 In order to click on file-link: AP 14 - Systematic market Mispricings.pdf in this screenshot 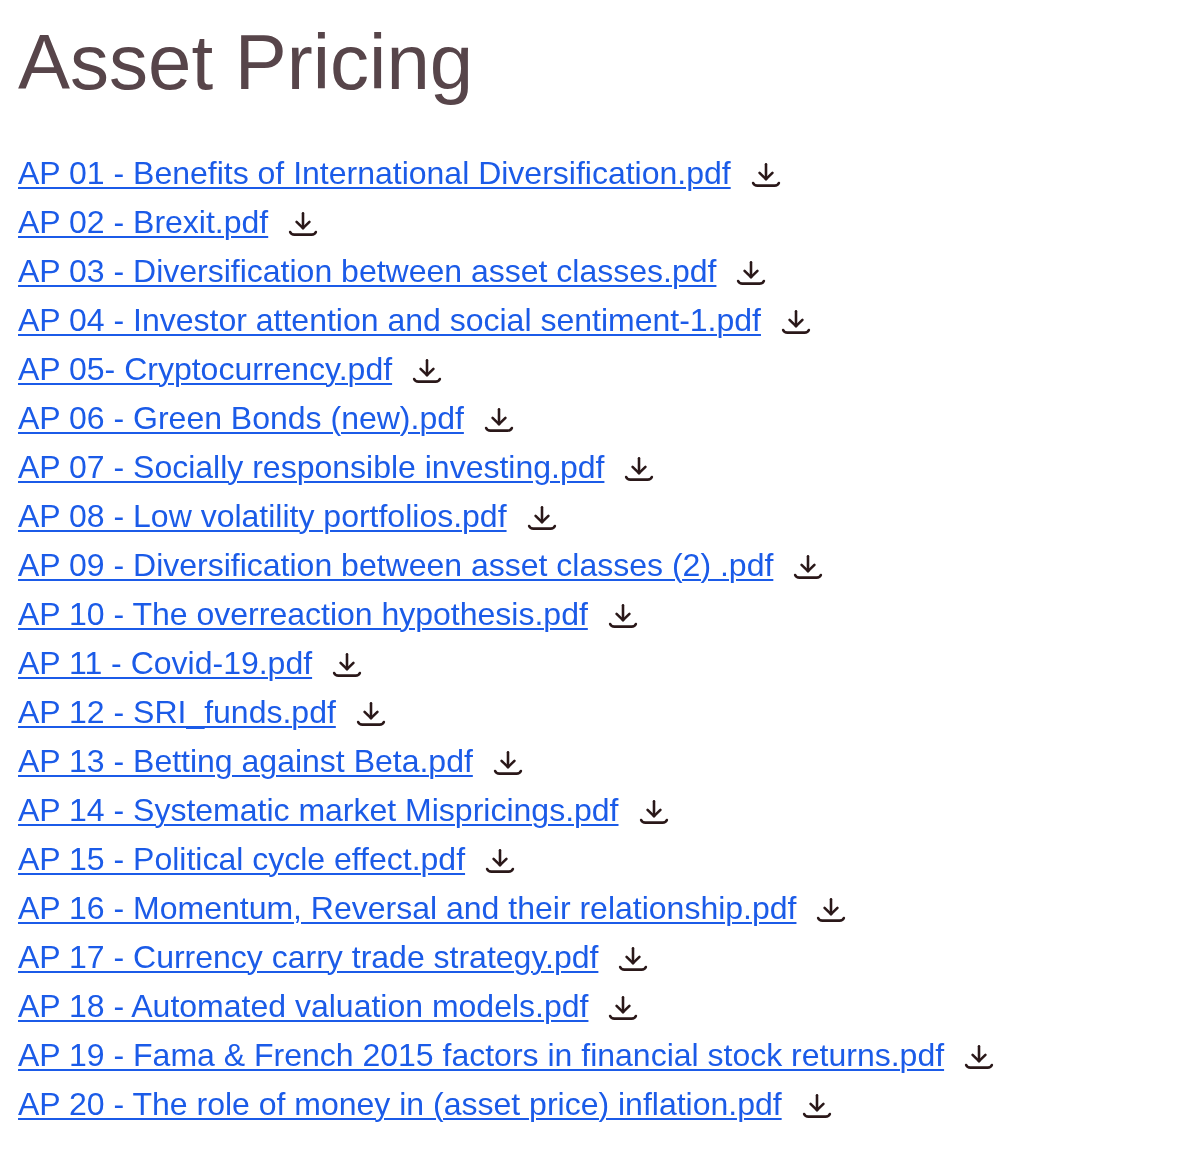, I will do `click(318, 809)`.